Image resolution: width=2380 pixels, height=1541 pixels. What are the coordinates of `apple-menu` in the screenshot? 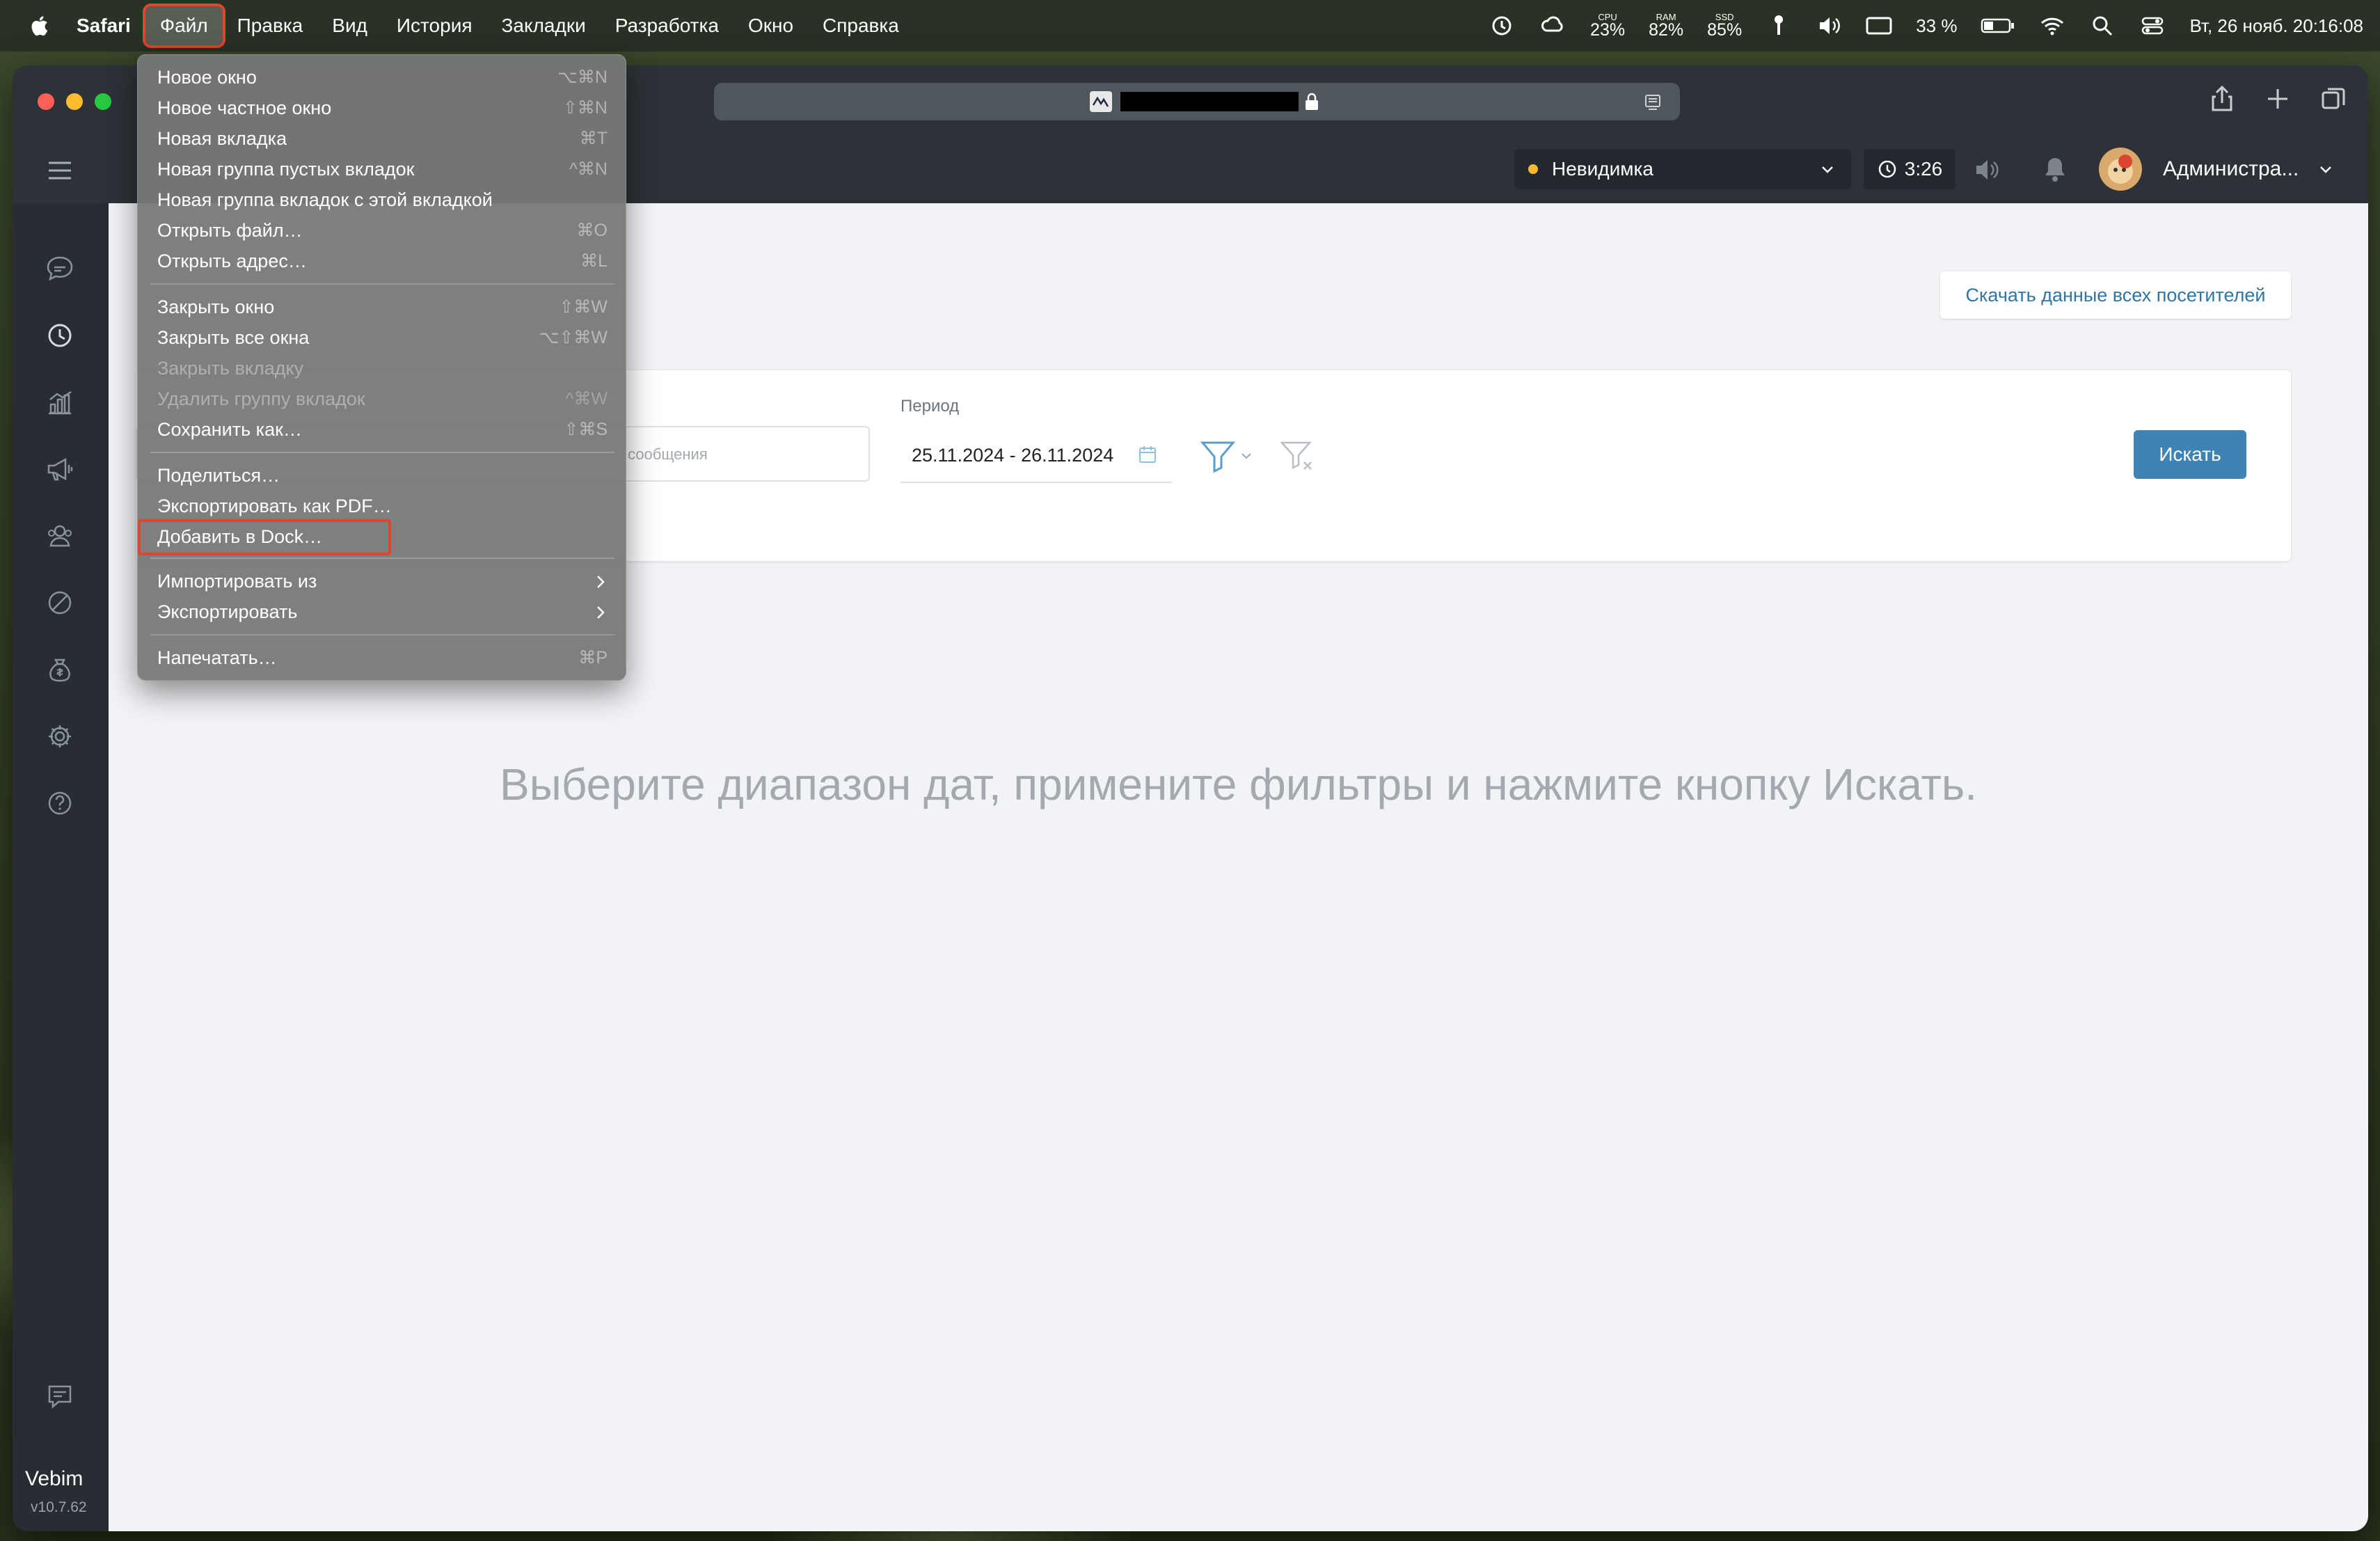 It's located at (38, 26).